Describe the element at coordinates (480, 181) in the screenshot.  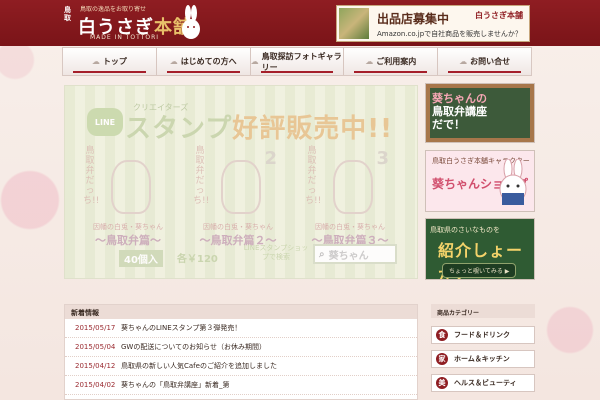
I see `aoi-shop-banner: 鳥取白うさぎ本舗キャラクター 葵ちゃんショップ` at that location.